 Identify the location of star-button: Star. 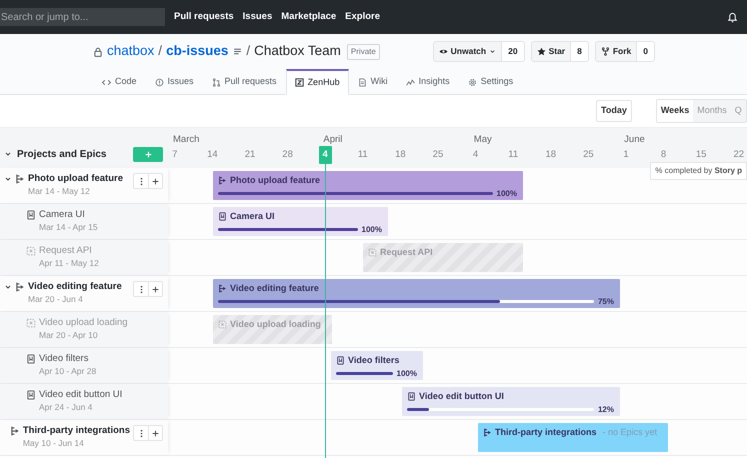
(551, 51).